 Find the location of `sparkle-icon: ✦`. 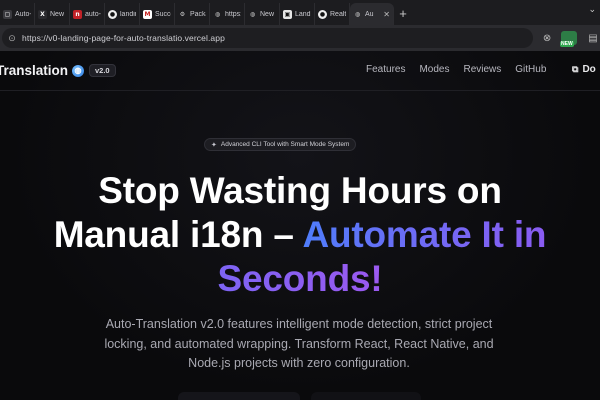

sparkle-icon: ✦ is located at coordinates (214, 145).